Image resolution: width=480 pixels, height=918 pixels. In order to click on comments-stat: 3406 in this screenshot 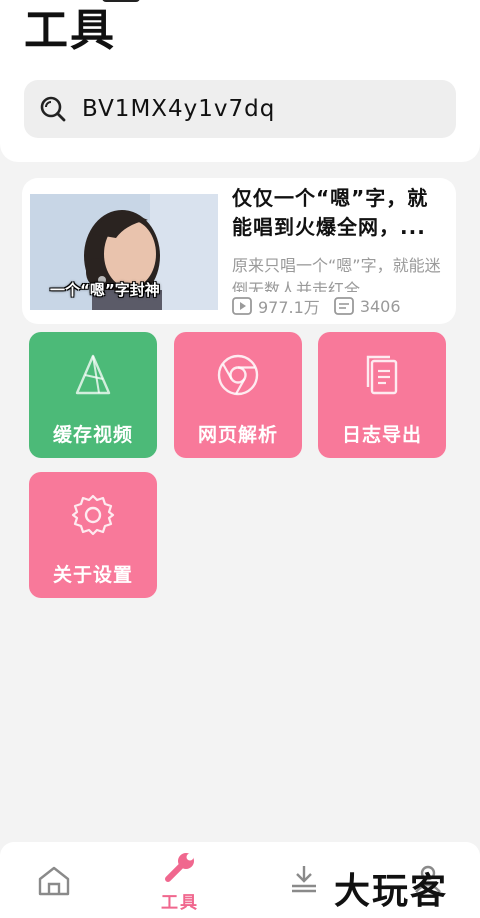, I will do `click(367, 306)`.